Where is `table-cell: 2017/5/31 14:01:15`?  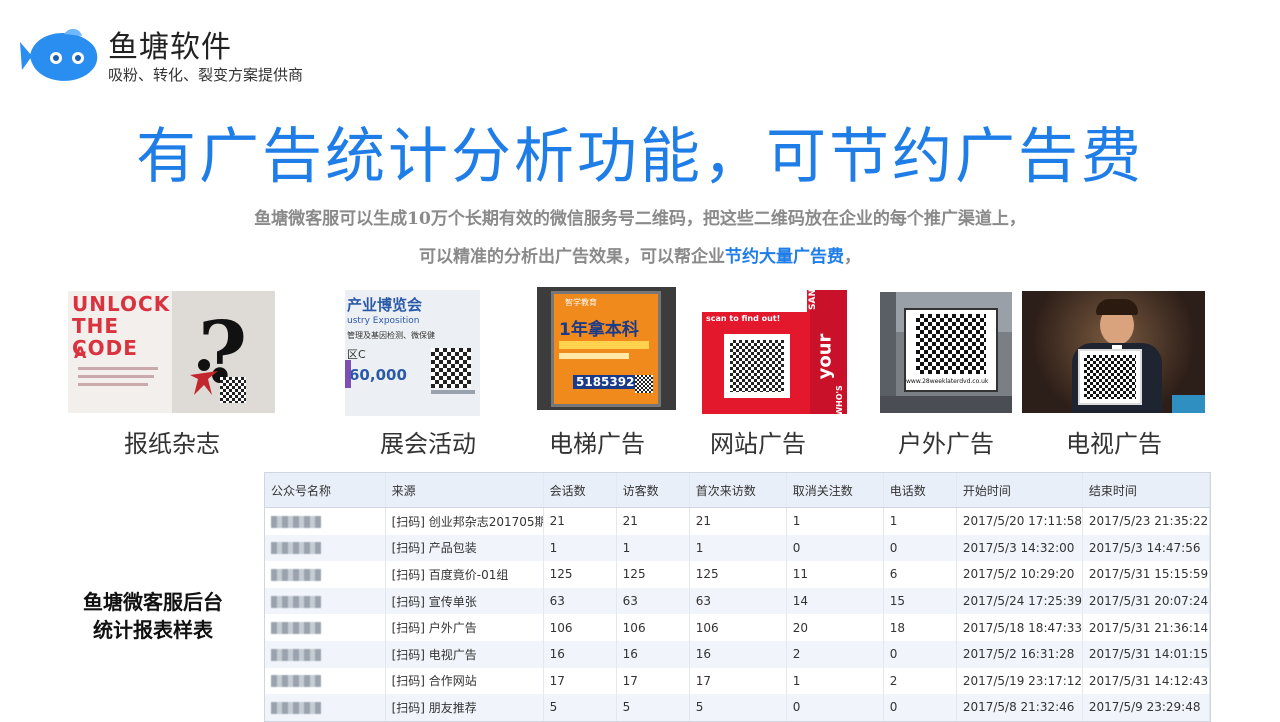 table-cell: 2017/5/31 14:01:15 is located at coordinates (1146, 654).